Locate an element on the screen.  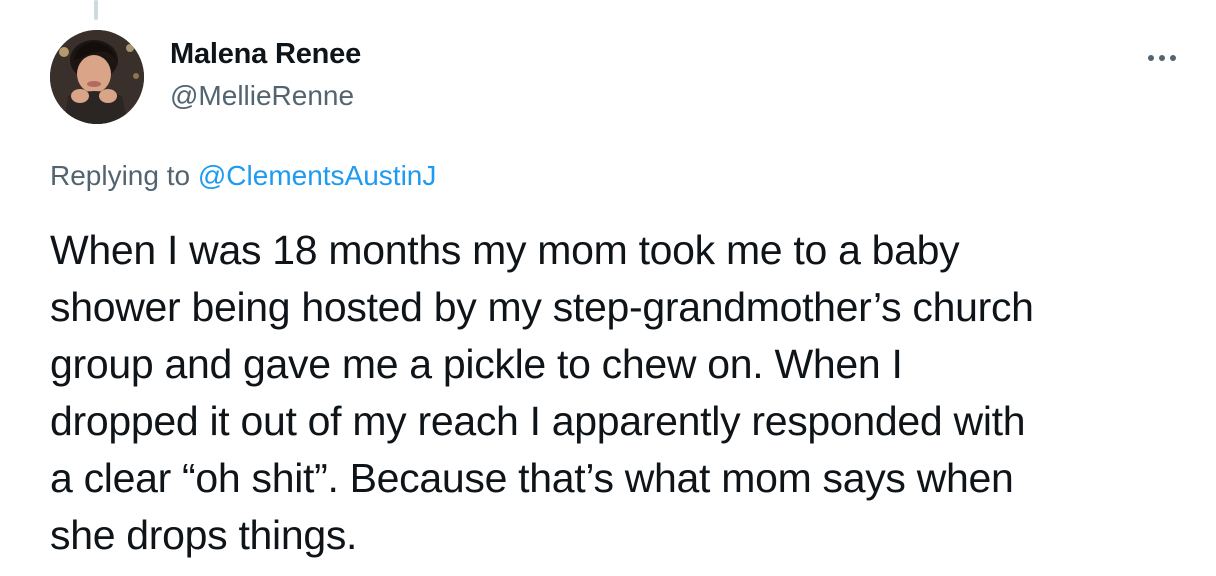
more-horizontal-icon is located at coordinates (1151, 58).